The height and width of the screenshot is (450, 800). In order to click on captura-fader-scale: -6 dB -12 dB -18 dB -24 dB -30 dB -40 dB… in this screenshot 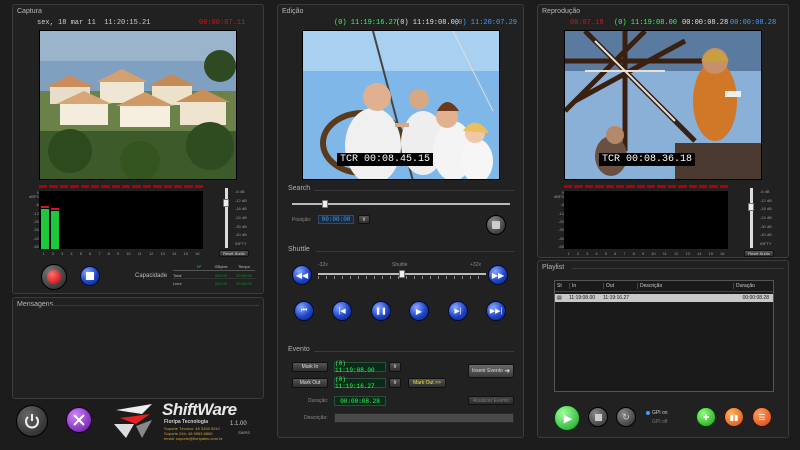, I will do `click(241, 217)`.